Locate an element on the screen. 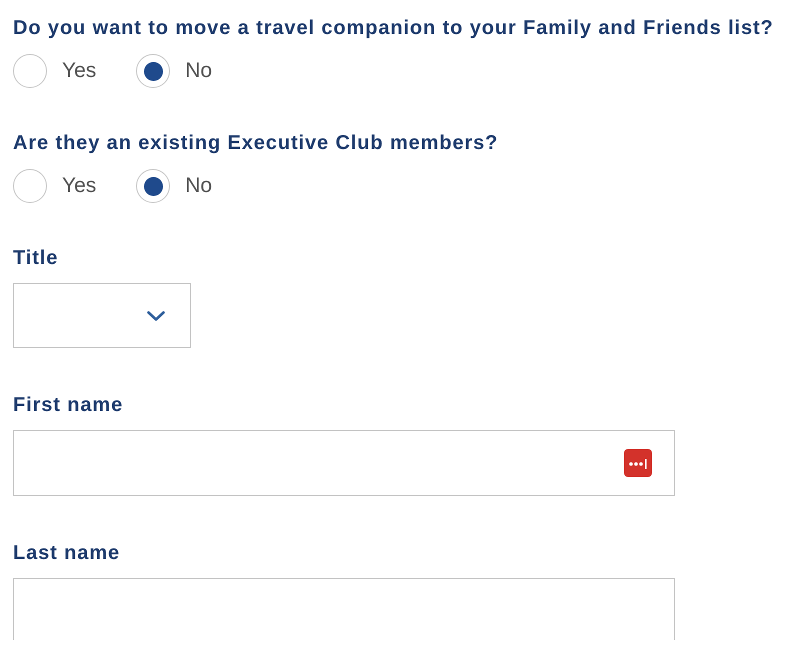 The height and width of the screenshot is (653, 800). field-label: Last name is located at coordinates (66, 553).